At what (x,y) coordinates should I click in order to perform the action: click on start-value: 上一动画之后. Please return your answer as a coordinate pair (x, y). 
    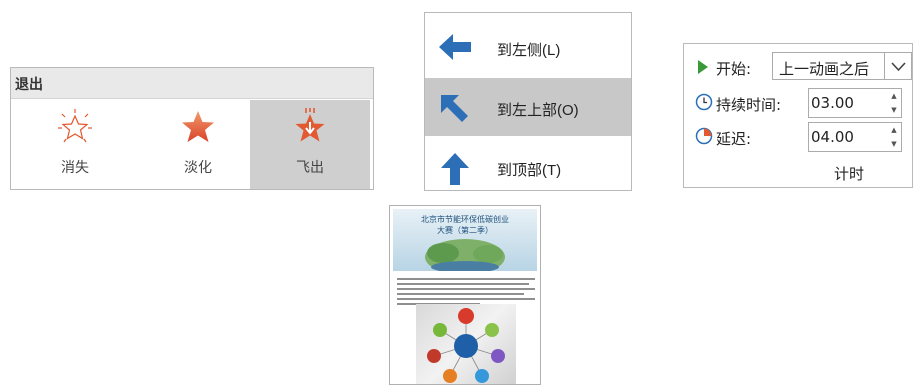
    Looking at the image, I should click on (824, 69).